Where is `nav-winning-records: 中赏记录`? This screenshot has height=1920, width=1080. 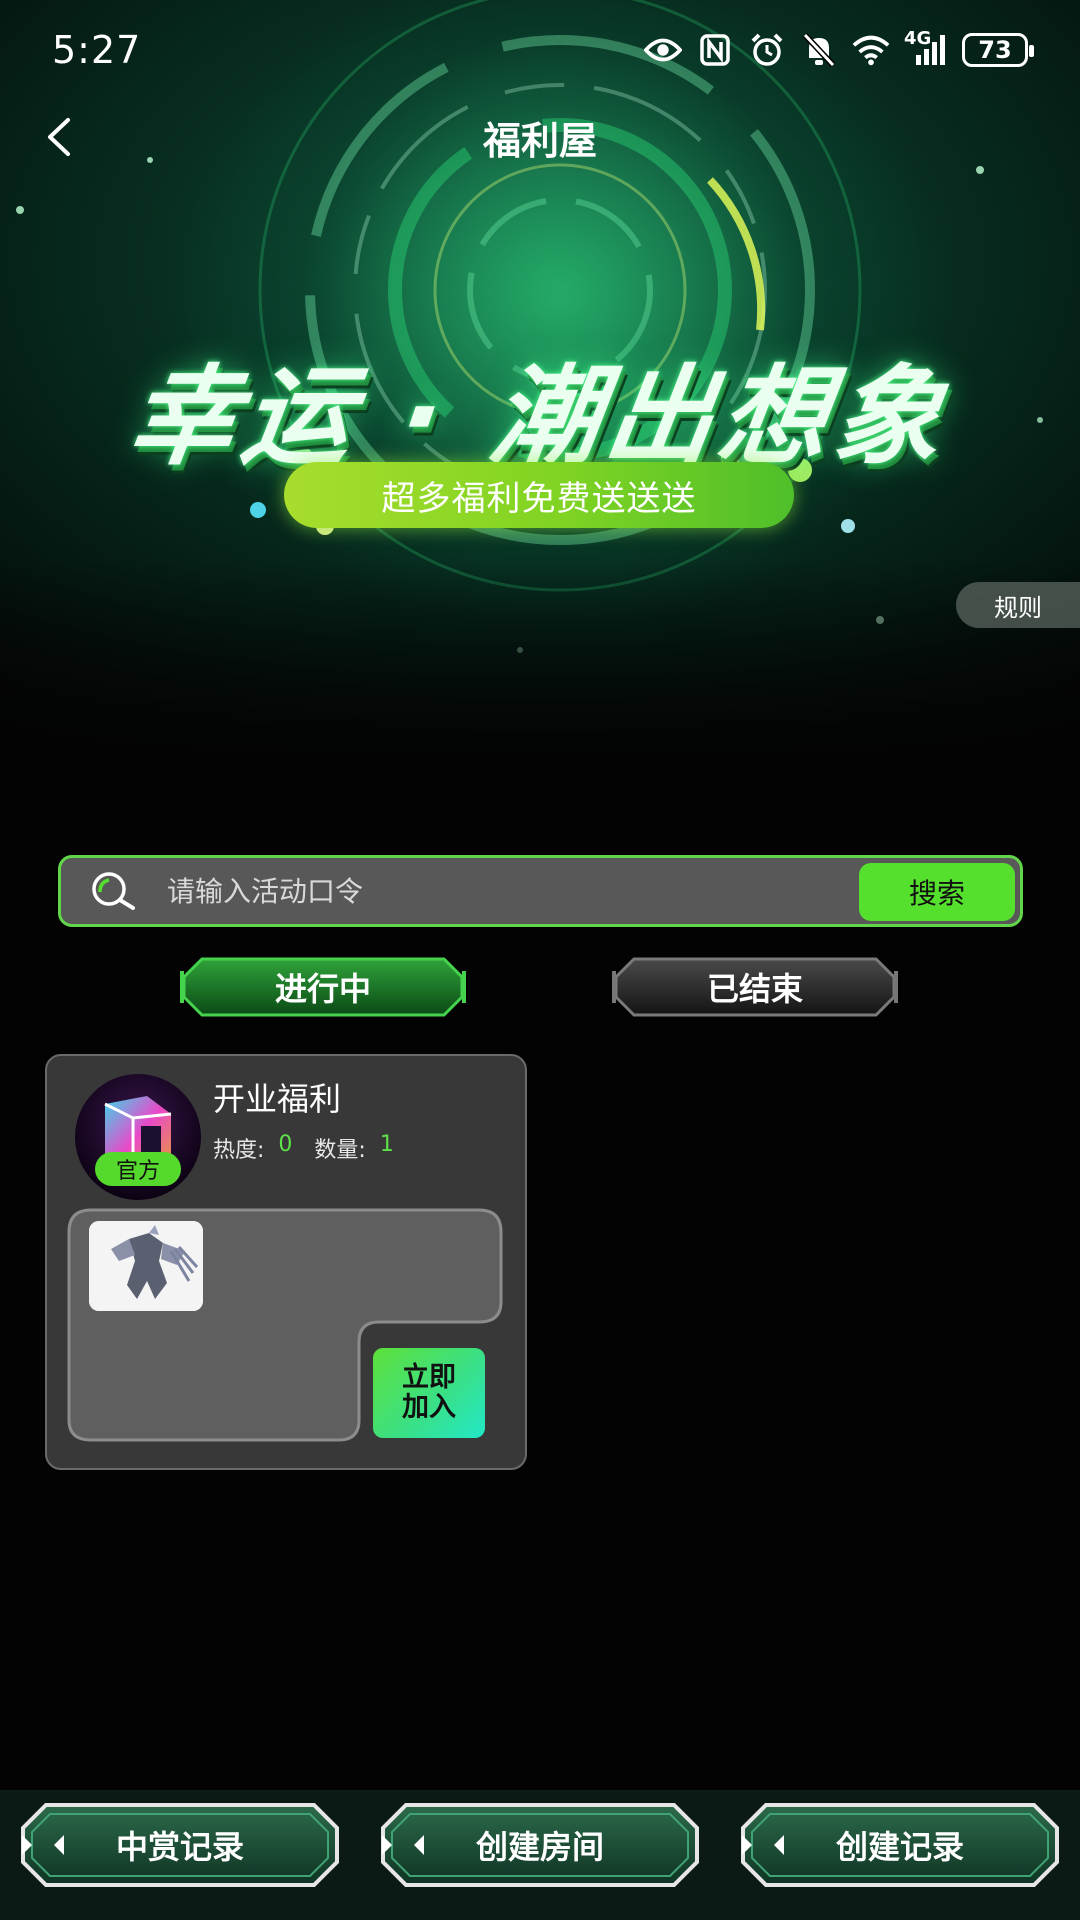 nav-winning-records: 中赏记录 is located at coordinates (180, 1845).